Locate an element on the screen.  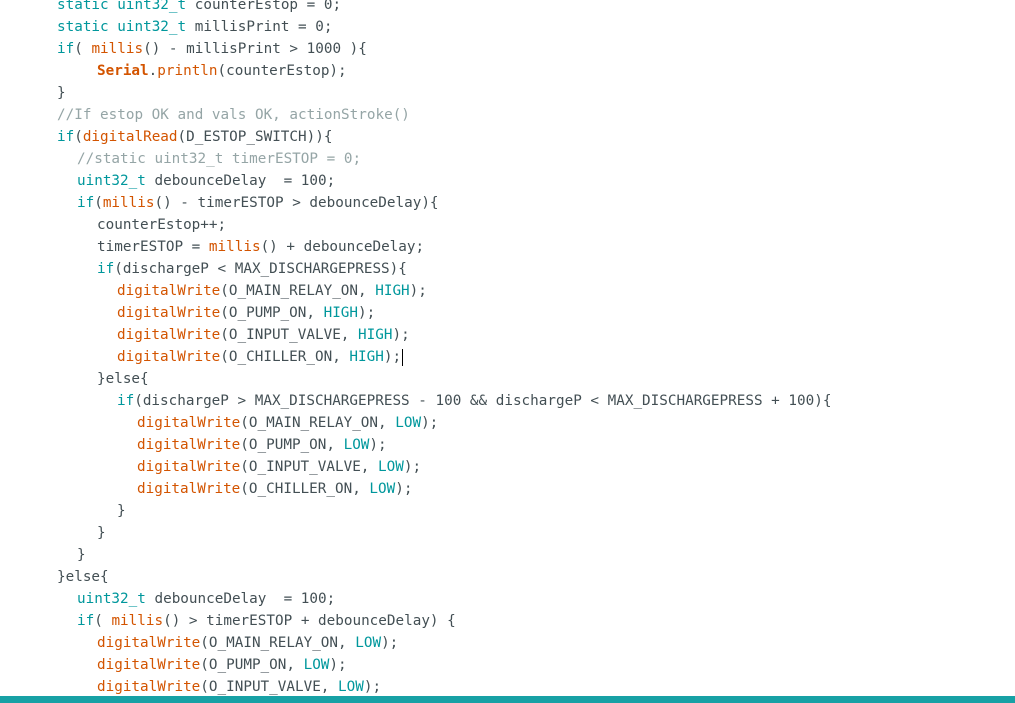
code-line: digitalWrite(O_INPUT_VALVE, HIGH); is located at coordinates (507, 335).